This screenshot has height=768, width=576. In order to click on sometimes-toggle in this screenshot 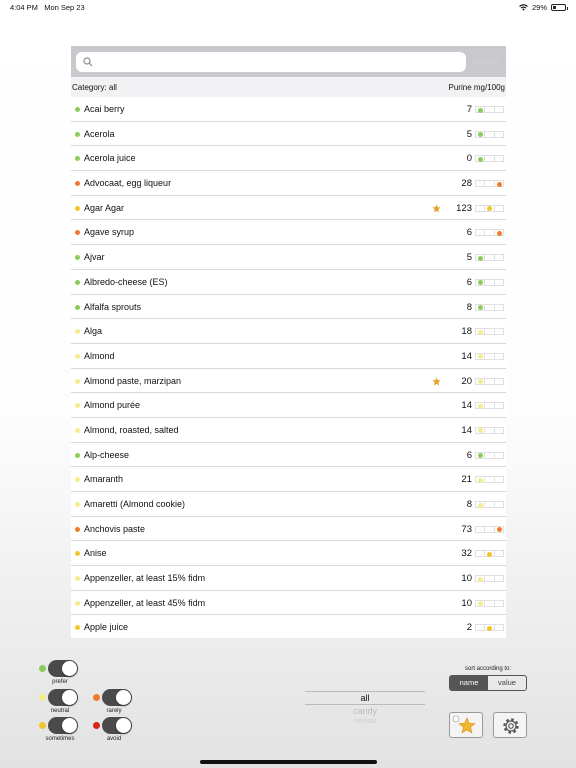, I will do `click(63, 725)`.